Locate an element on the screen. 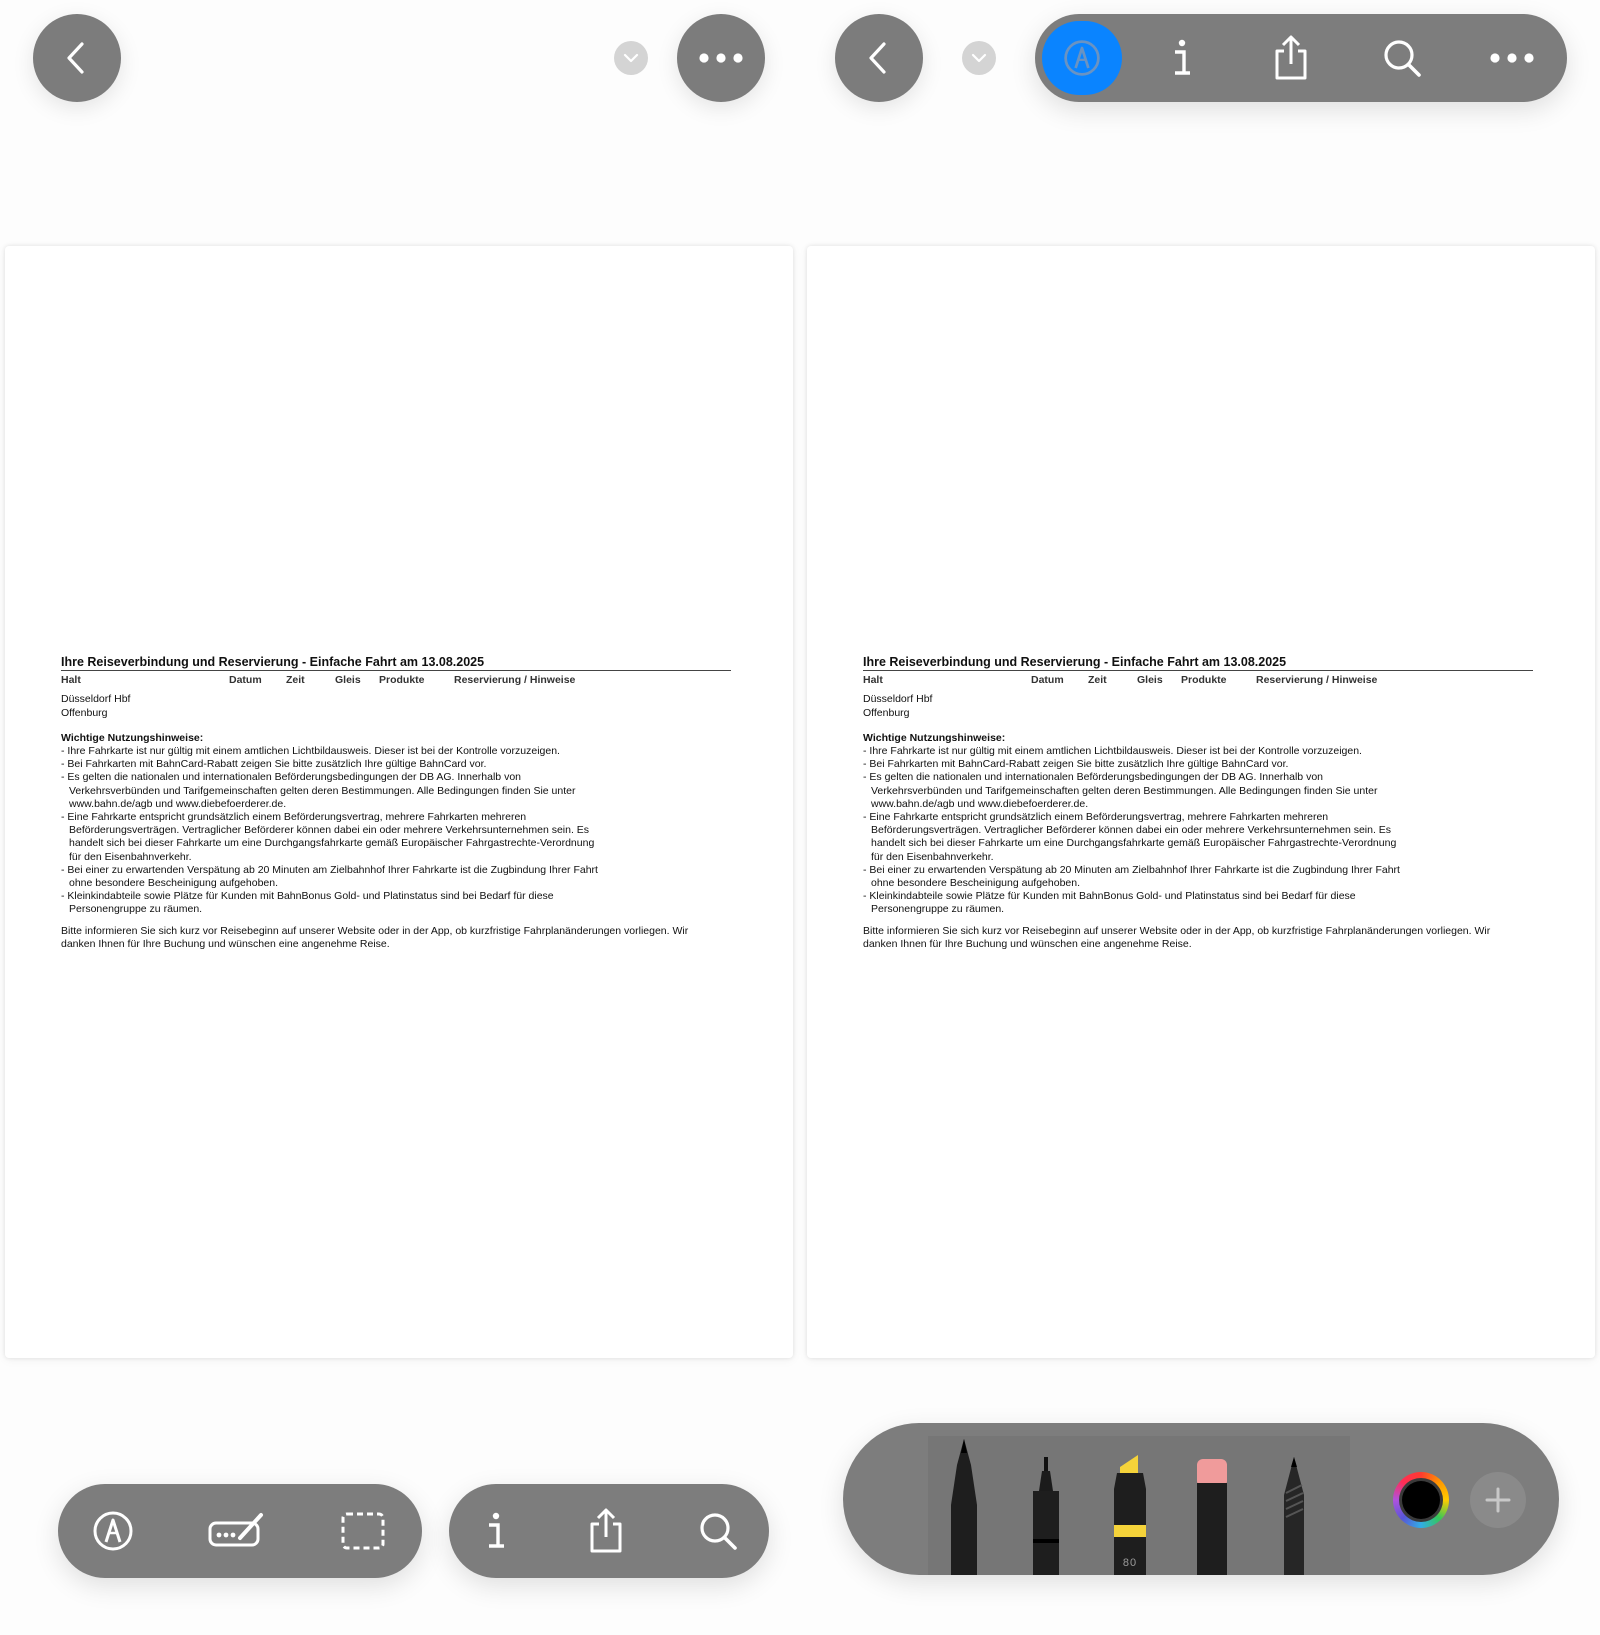 Image resolution: width=1600 pixels, height=1635 pixels. fineliner-tool is located at coordinates (1046, 1515).